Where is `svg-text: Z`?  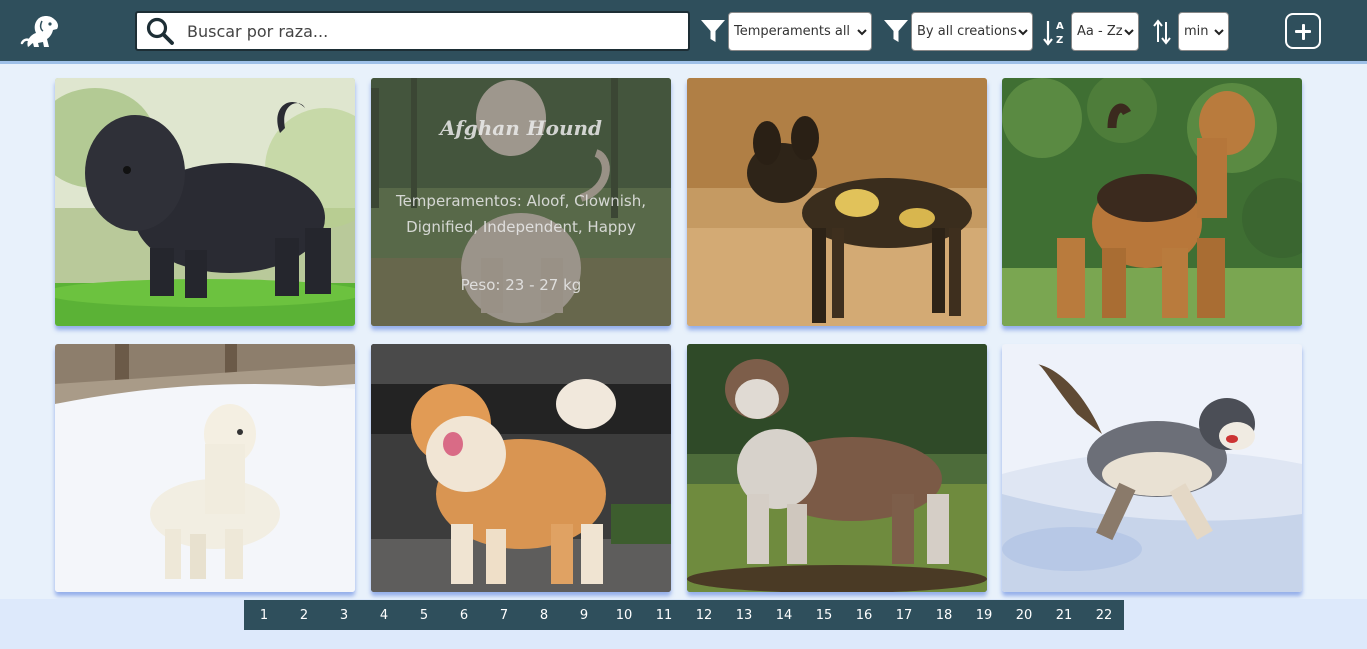 svg-text: Z is located at coordinates (1059, 40).